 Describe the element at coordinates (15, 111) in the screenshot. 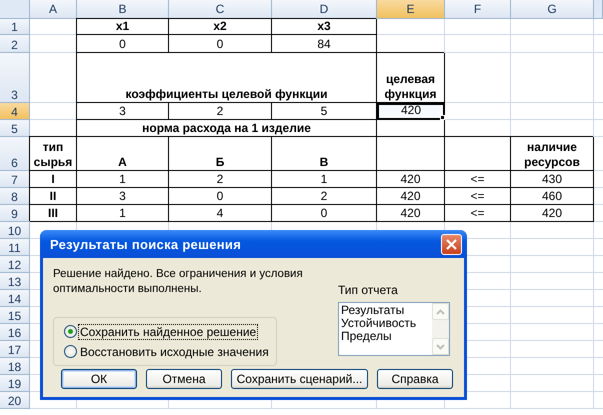

I see `row-header: 4` at that location.